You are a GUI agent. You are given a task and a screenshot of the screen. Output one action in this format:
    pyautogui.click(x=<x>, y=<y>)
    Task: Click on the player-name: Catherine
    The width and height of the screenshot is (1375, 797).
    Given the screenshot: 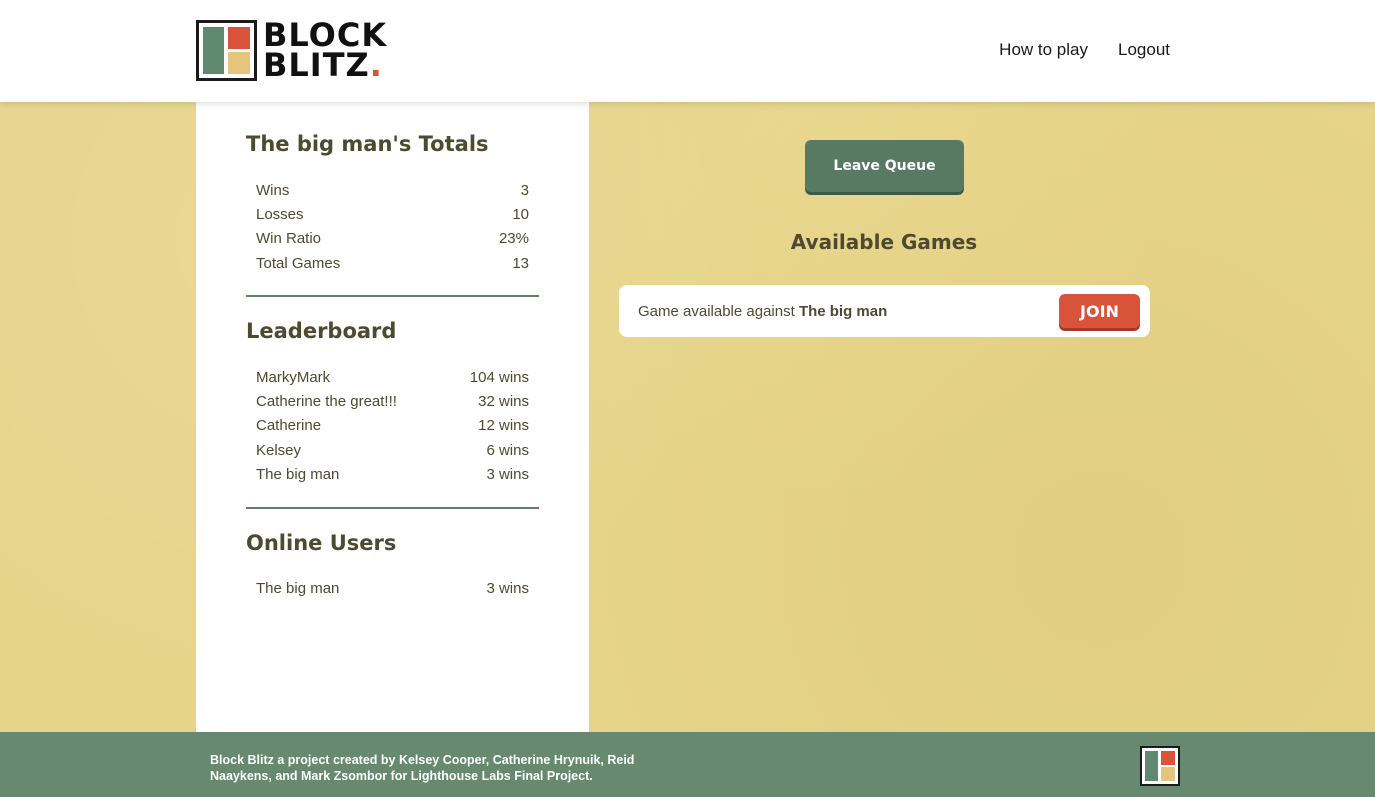 What is the action you would take?
    pyautogui.click(x=289, y=426)
    